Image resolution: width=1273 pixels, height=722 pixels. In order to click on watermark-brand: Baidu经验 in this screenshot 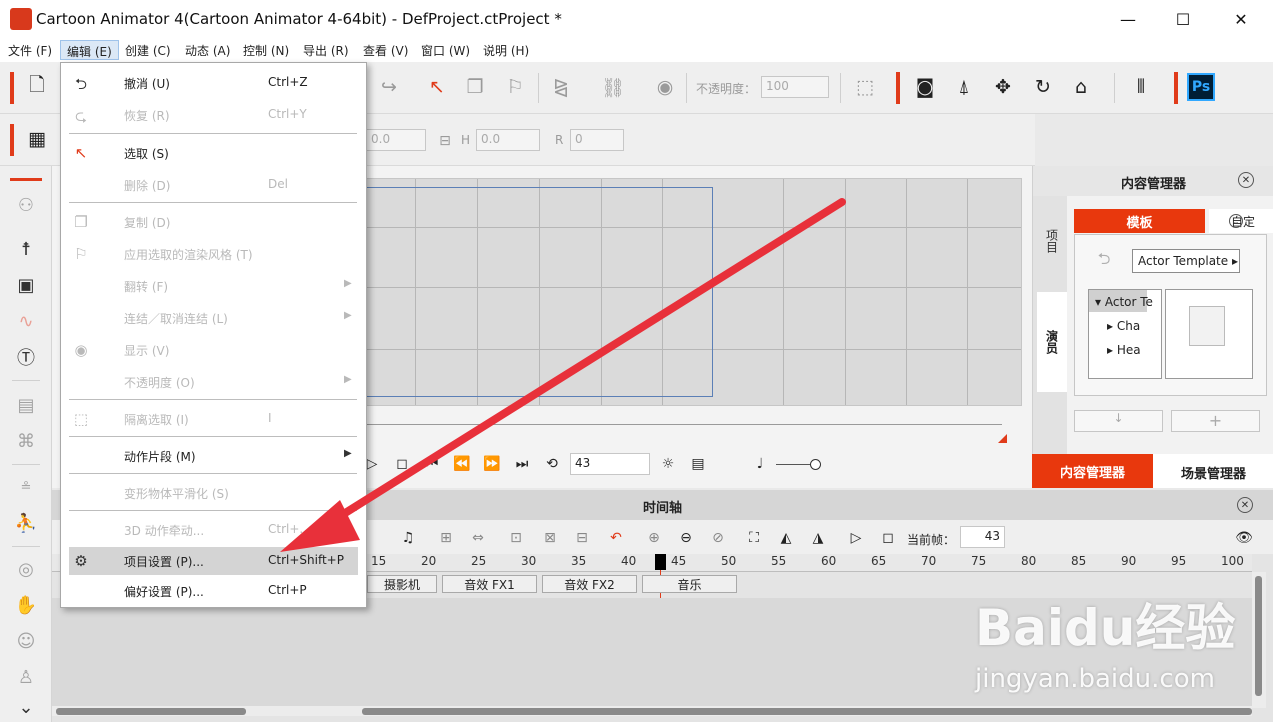, I will do `click(1105, 628)`.